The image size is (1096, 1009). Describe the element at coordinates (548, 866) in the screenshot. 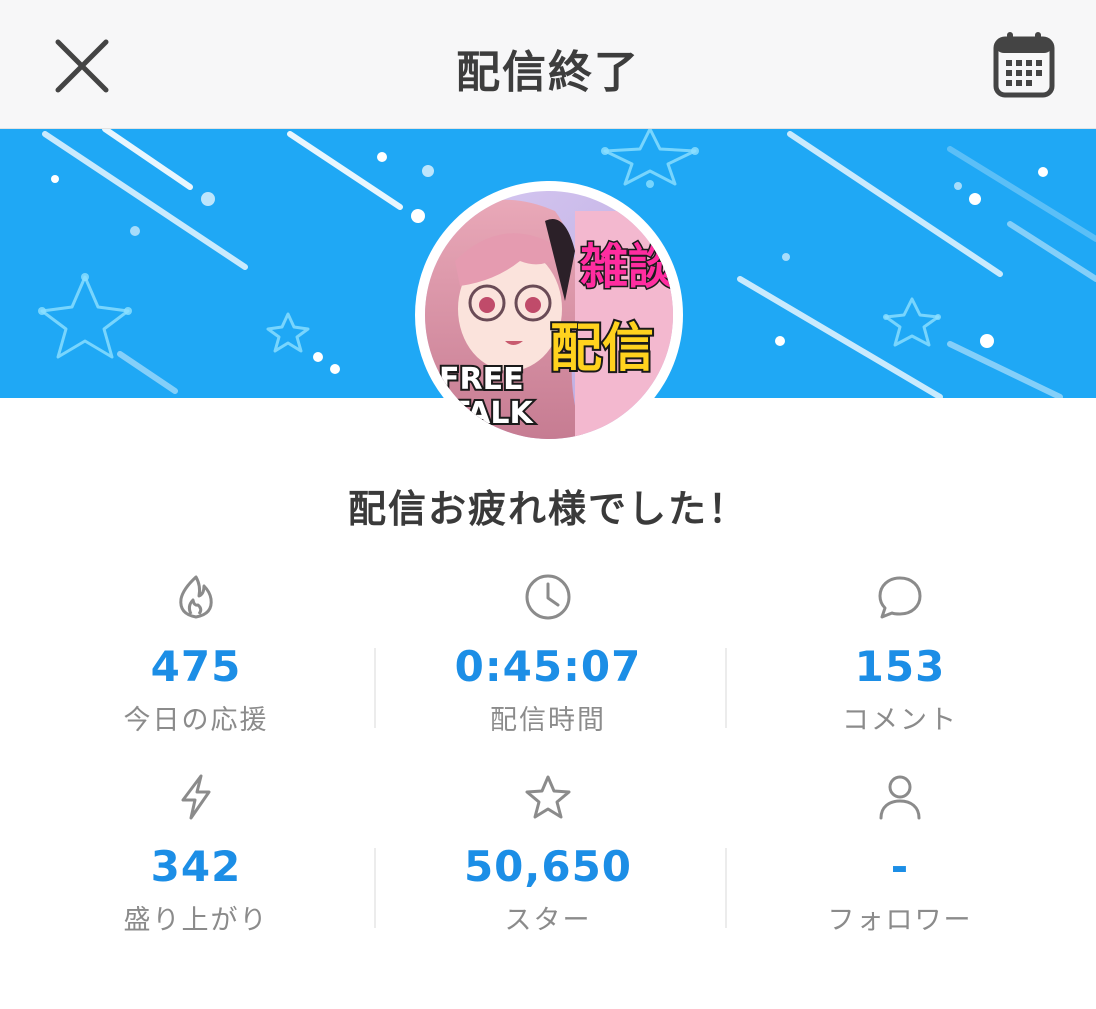

I see `stat-value: 50,650` at that location.